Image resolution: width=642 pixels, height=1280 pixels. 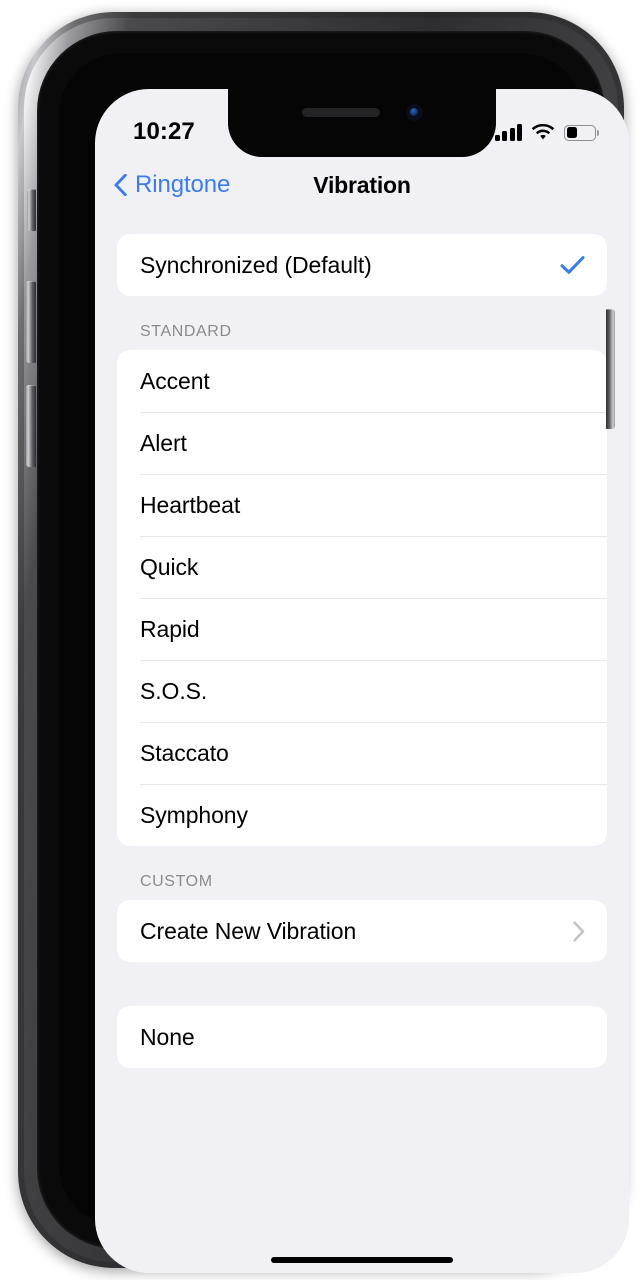 I want to click on earpiece-speaker-icon, so click(x=340, y=112).